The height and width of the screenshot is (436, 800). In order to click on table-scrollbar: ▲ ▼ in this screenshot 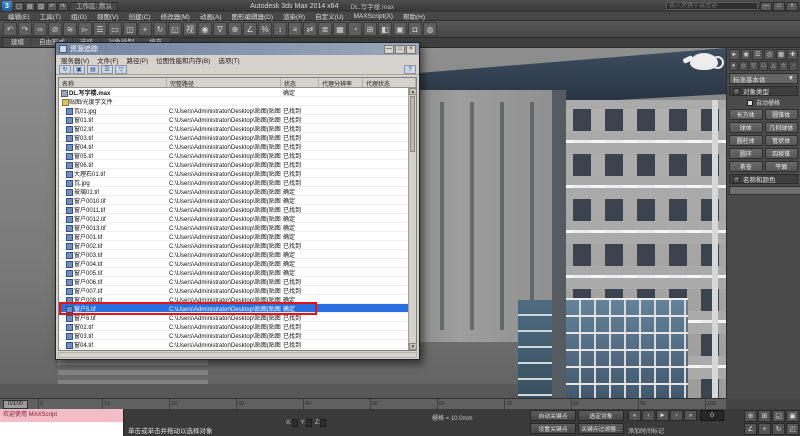, I will do `click(412, 219)`.